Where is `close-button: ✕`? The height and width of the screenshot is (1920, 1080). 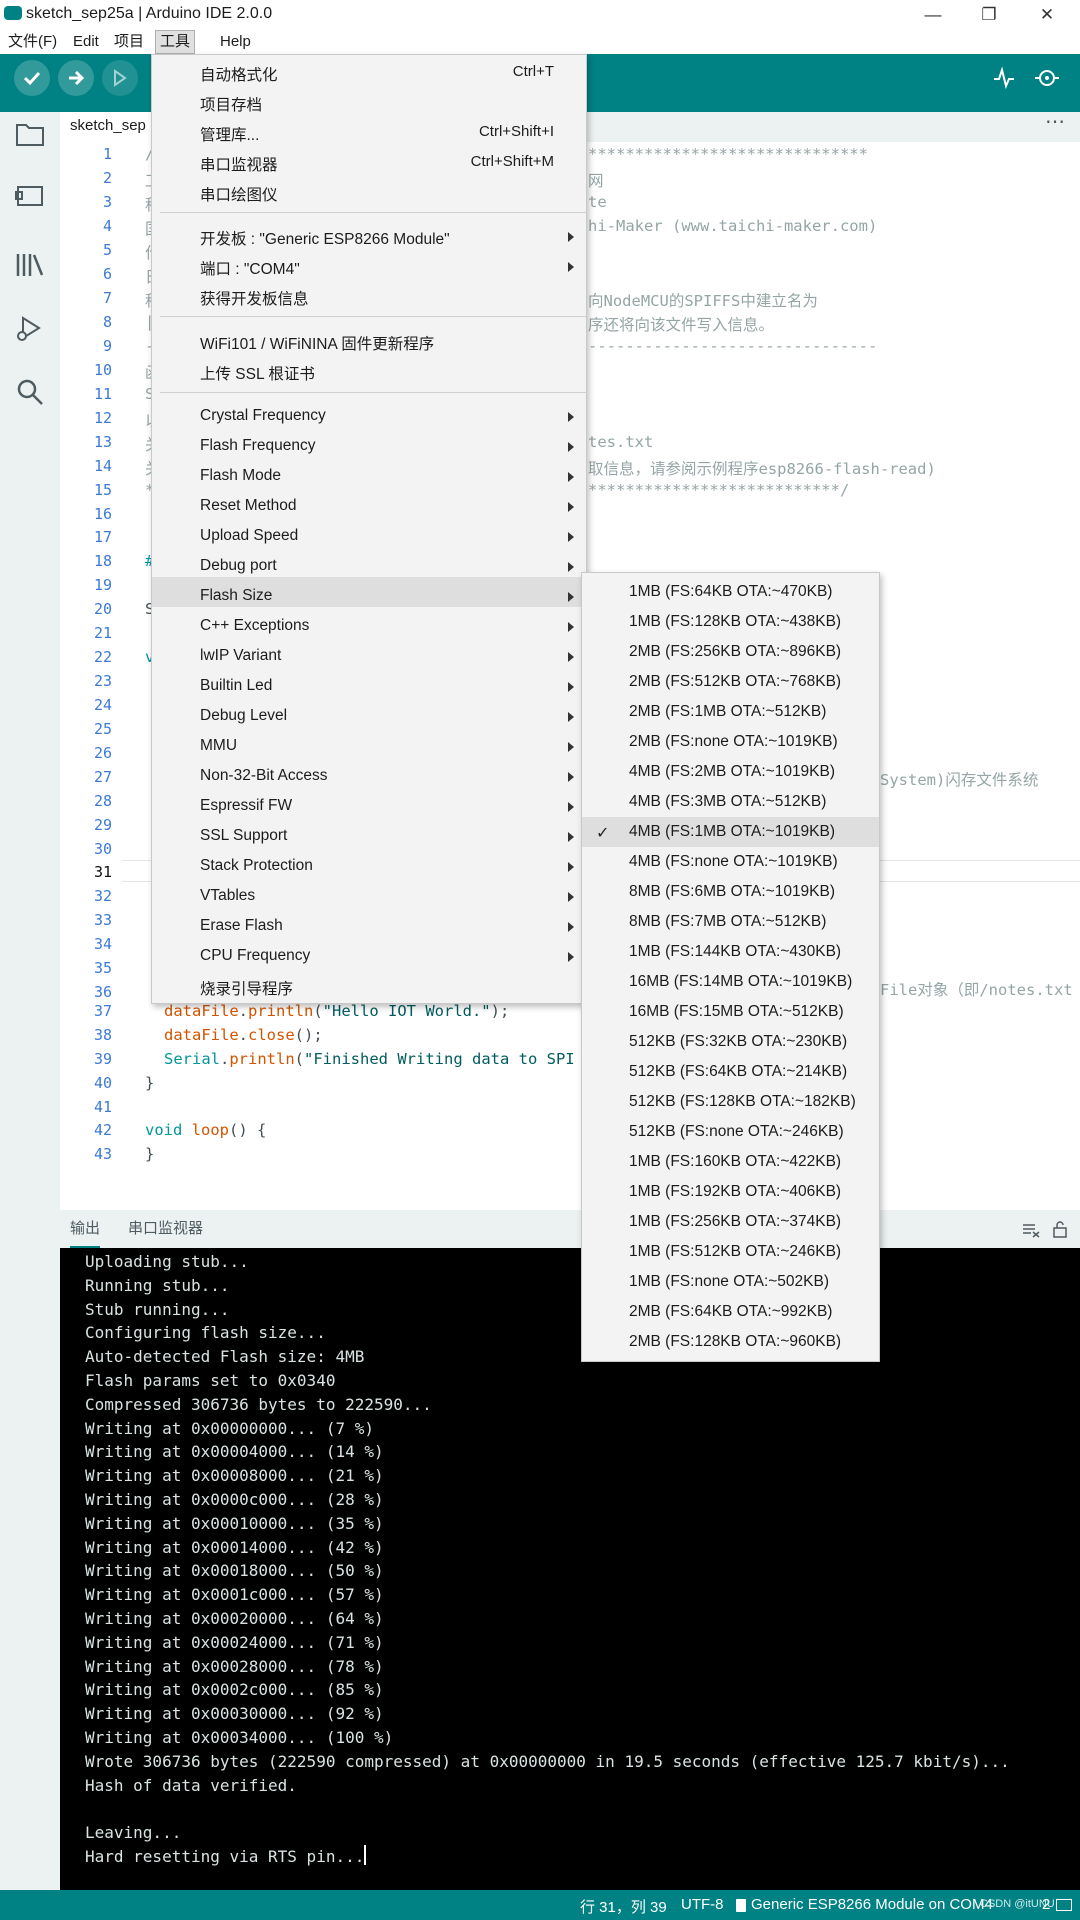 close-button: ✕ is located at coordinates (1047, 15).